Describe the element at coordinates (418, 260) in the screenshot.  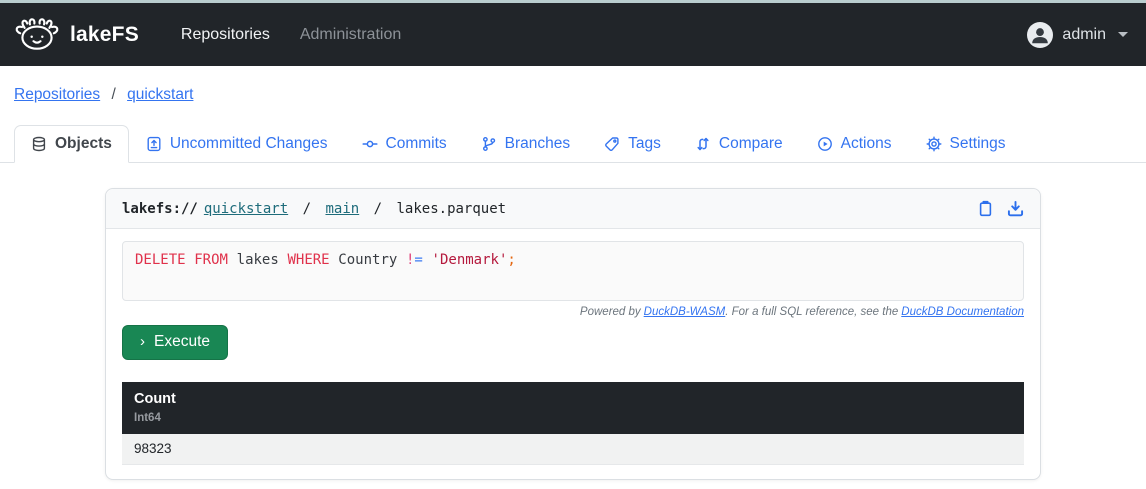
I see `sql-operator: =` at that location.